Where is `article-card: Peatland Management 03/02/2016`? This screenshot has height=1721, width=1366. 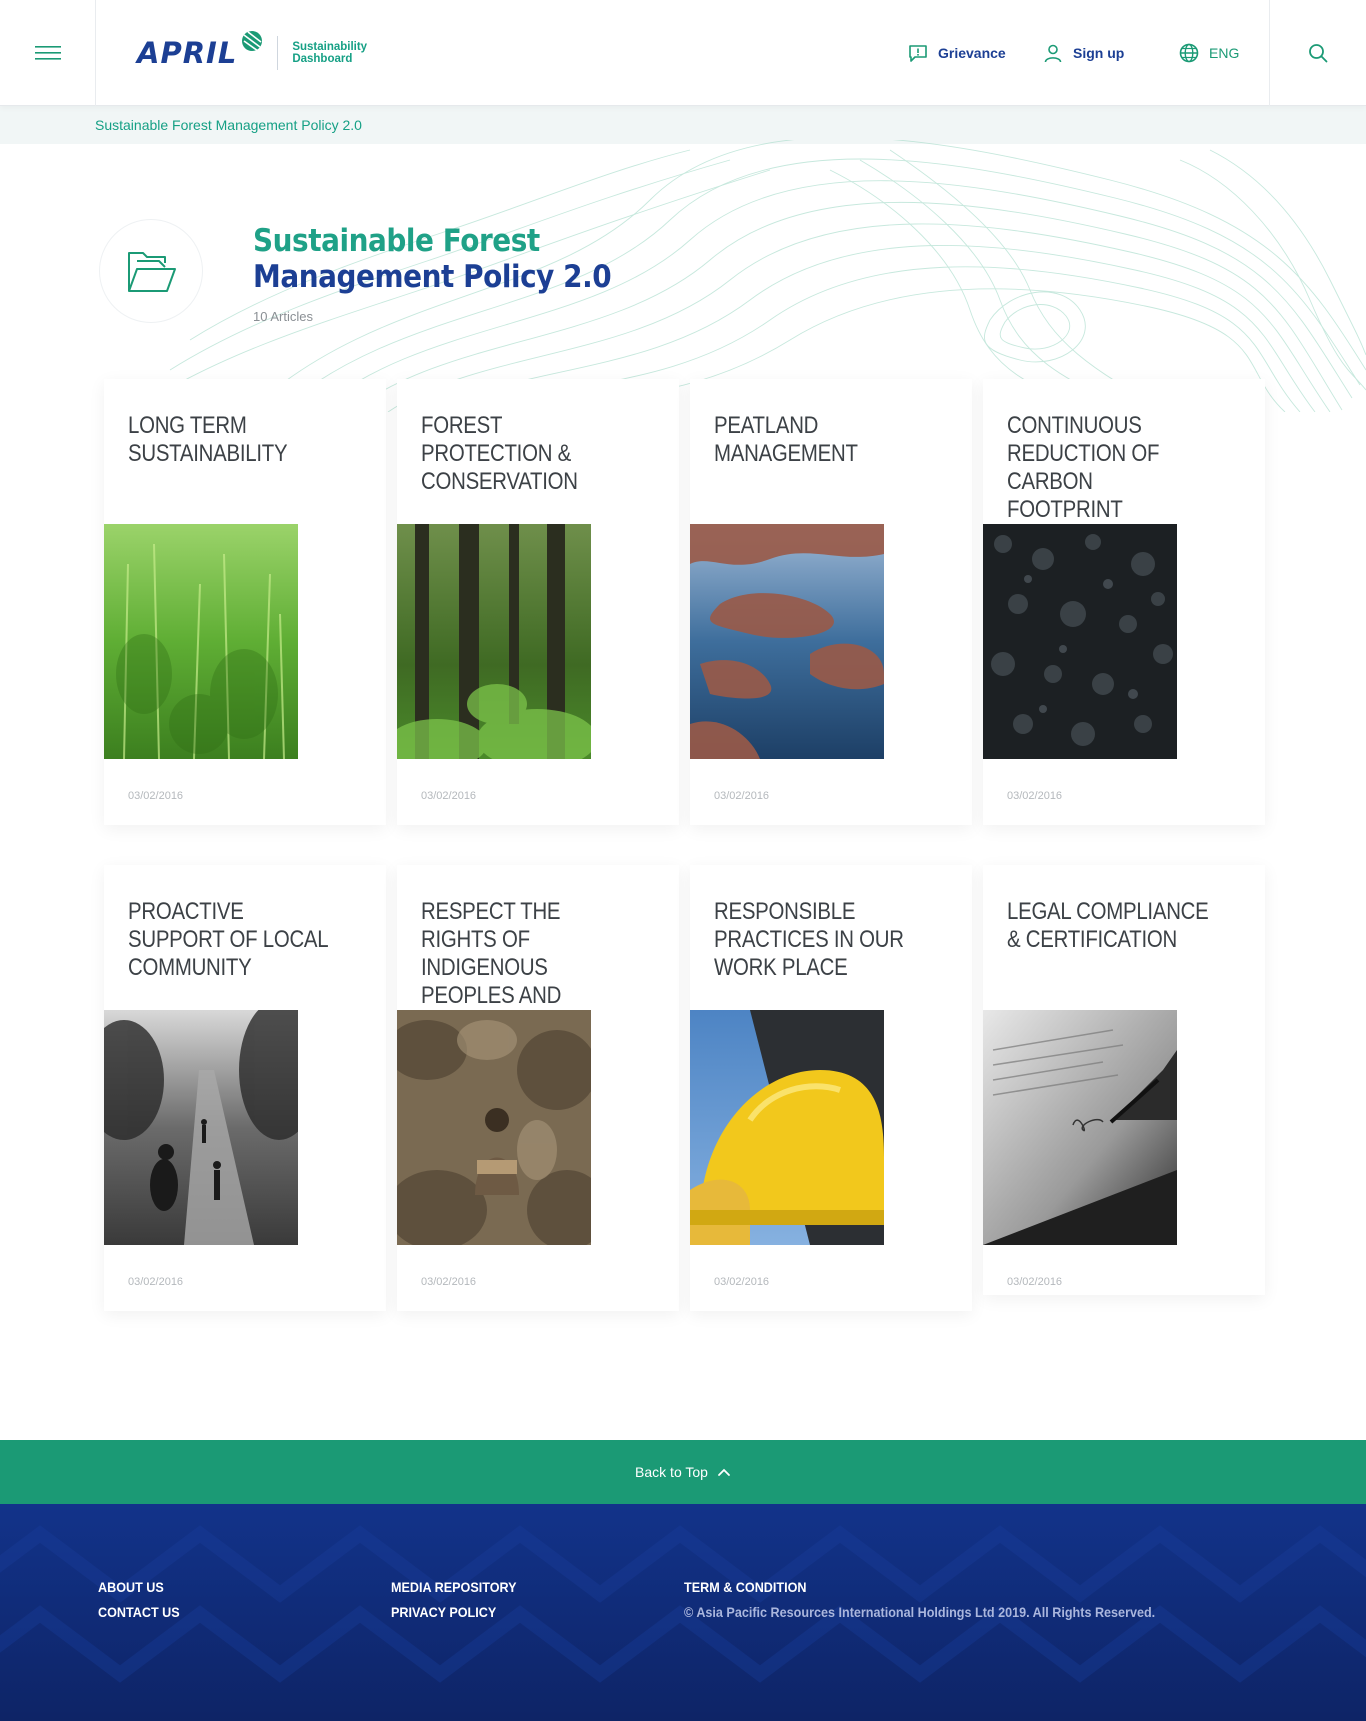 article-card: Peatland Management 03/02/2016 is located at coordinates (831, 602).